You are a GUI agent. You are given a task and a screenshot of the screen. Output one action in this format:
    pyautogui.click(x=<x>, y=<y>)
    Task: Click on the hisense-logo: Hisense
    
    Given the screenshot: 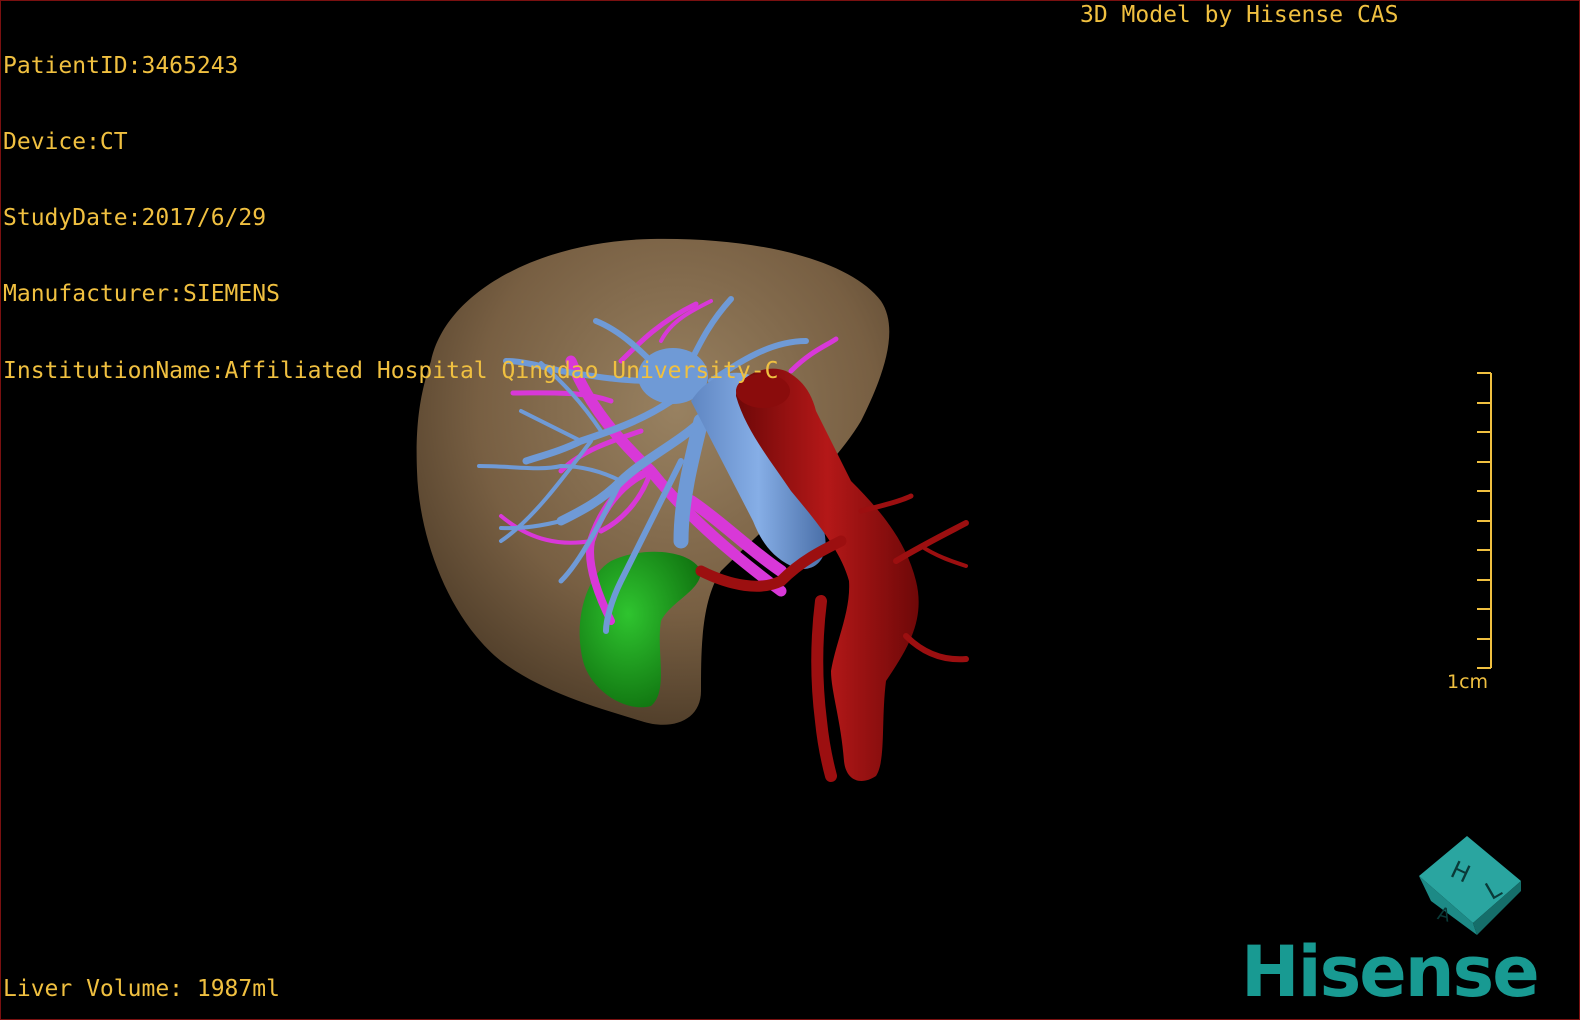 What is the action you would take?
    pyautogui.click(x=1390, y=972)
    